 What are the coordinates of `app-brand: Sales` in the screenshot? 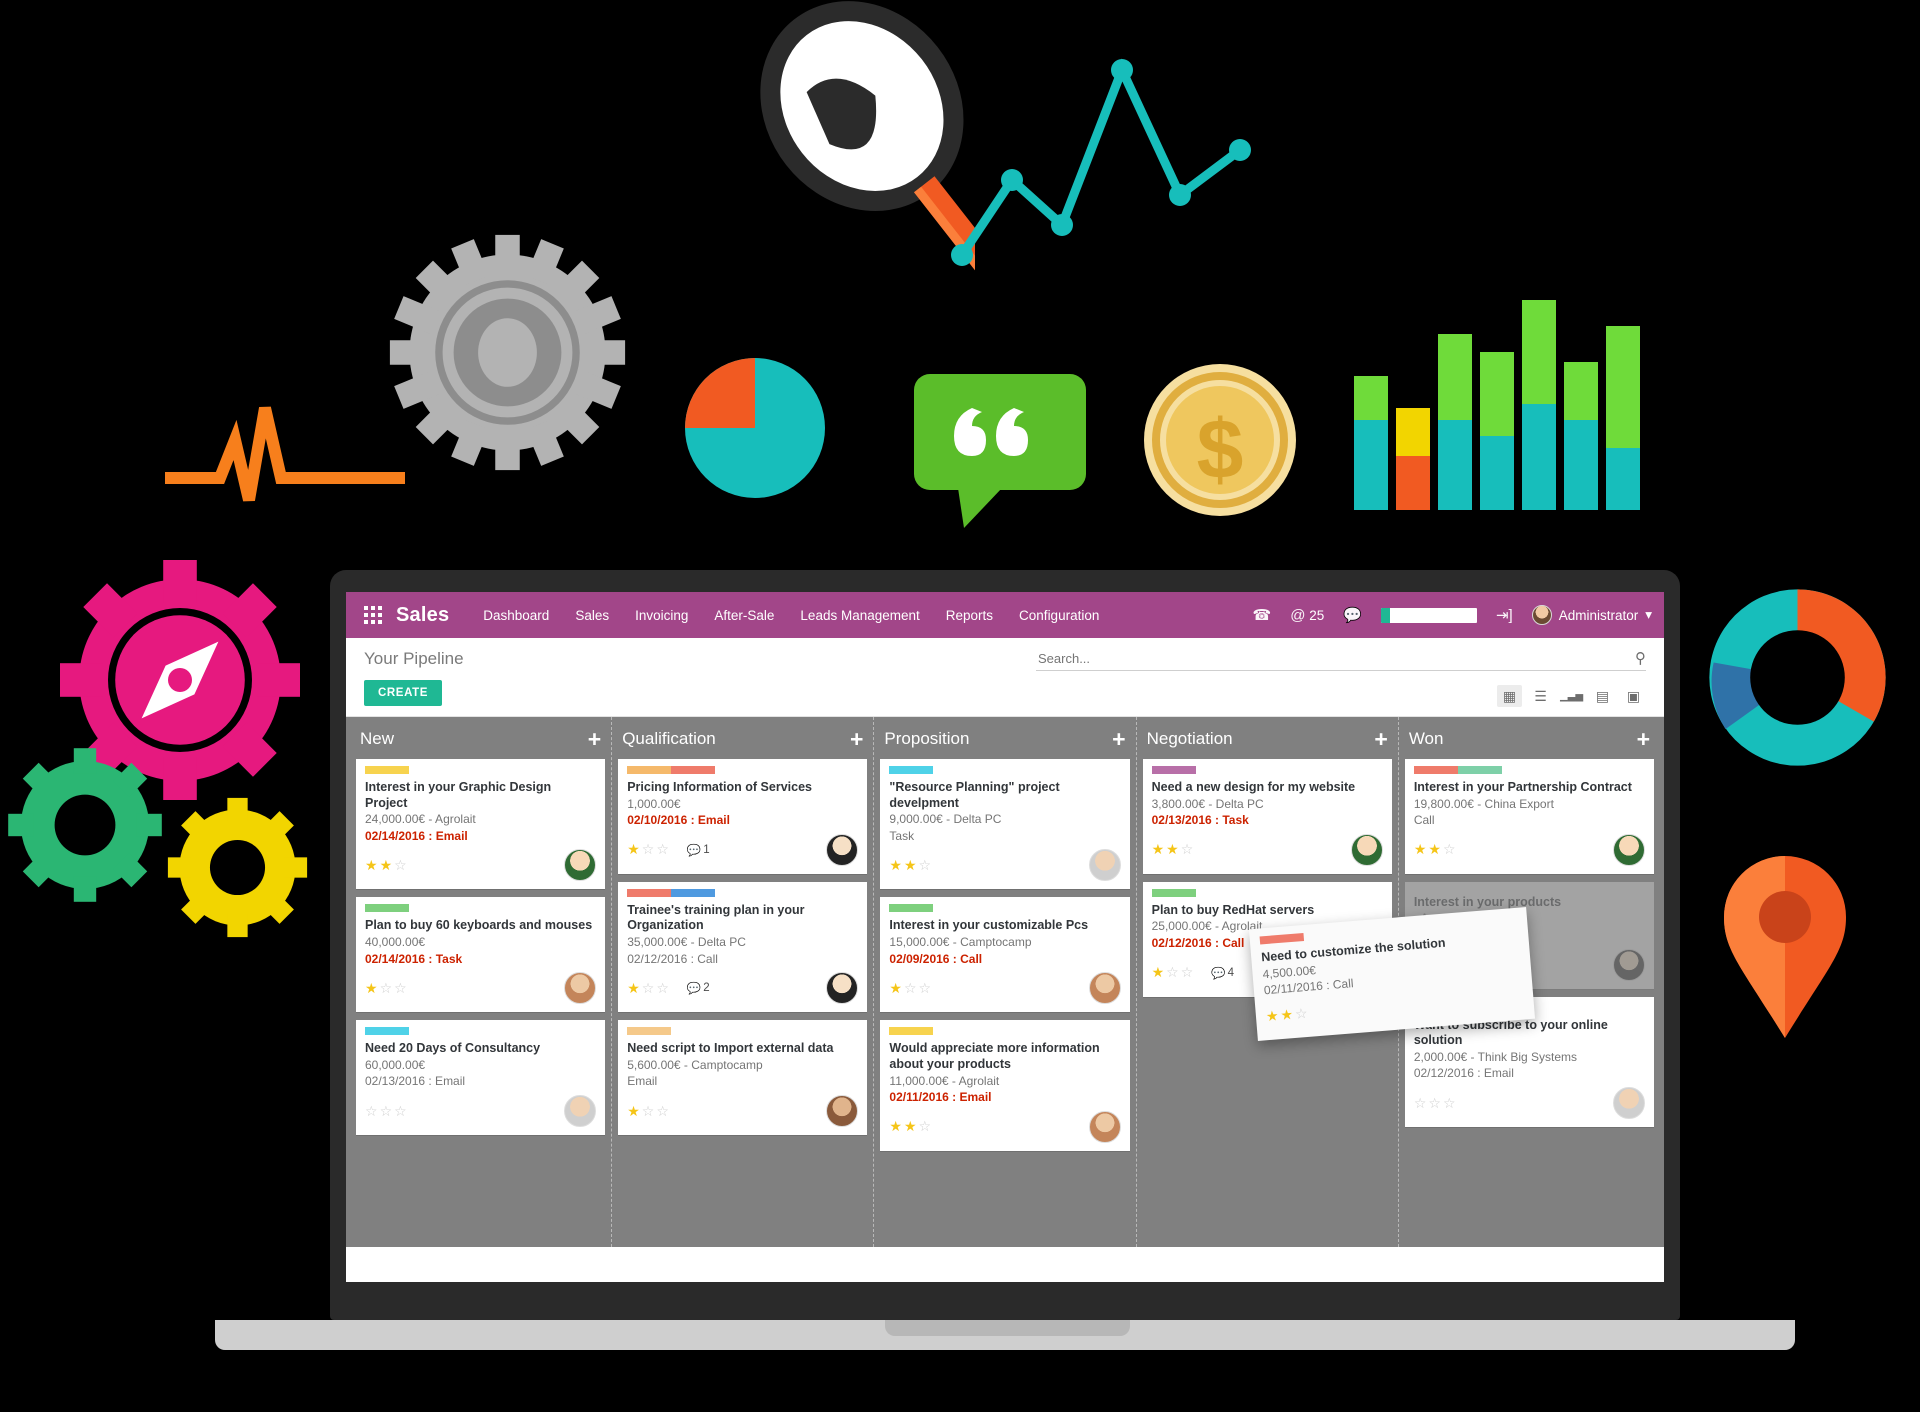 It's located at (422, 615).